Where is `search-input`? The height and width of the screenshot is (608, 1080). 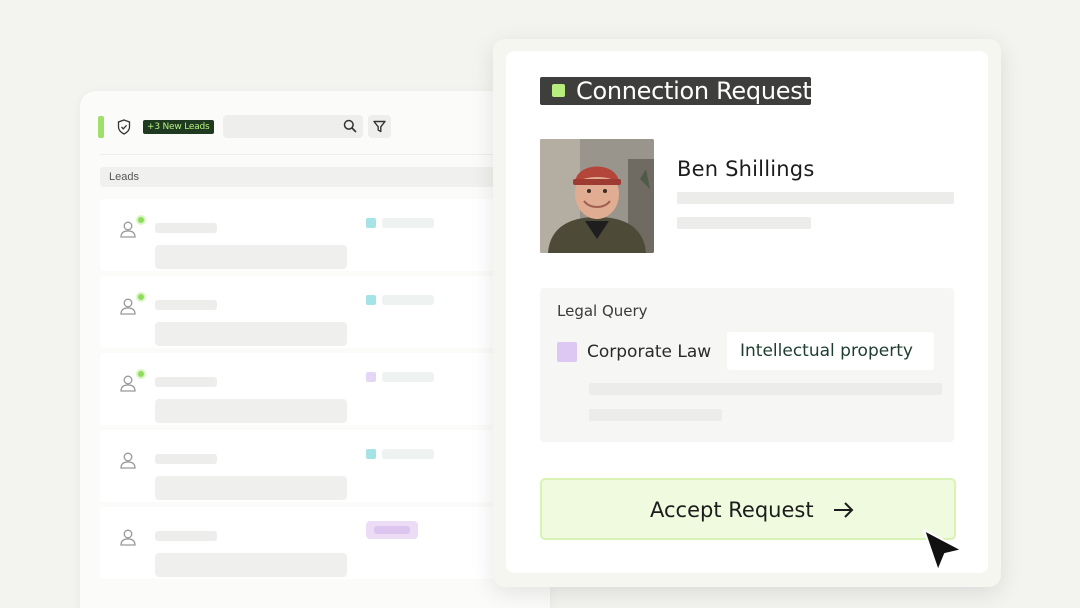
search-input is located at coordinates (293, 126).